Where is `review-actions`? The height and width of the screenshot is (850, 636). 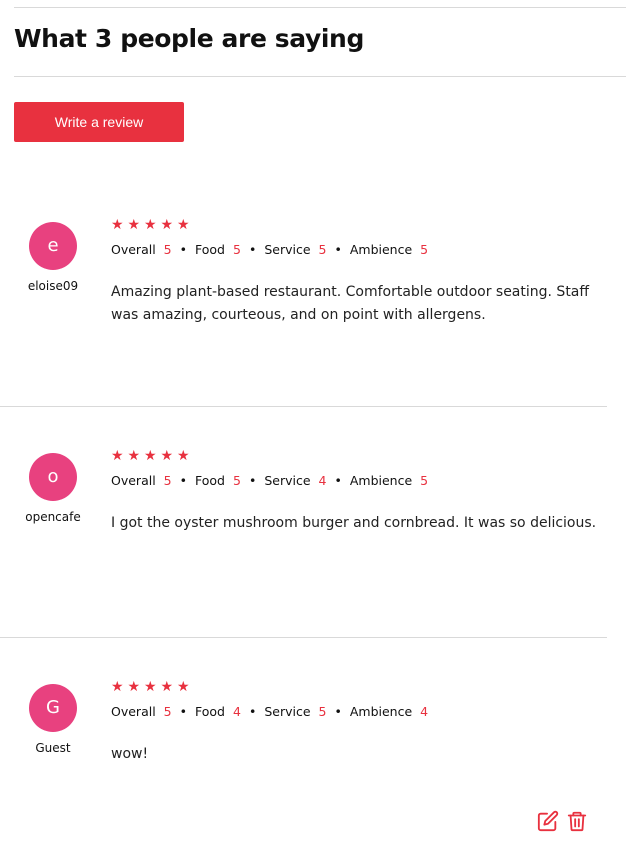
review-actions is located at coordinates (562, 821).